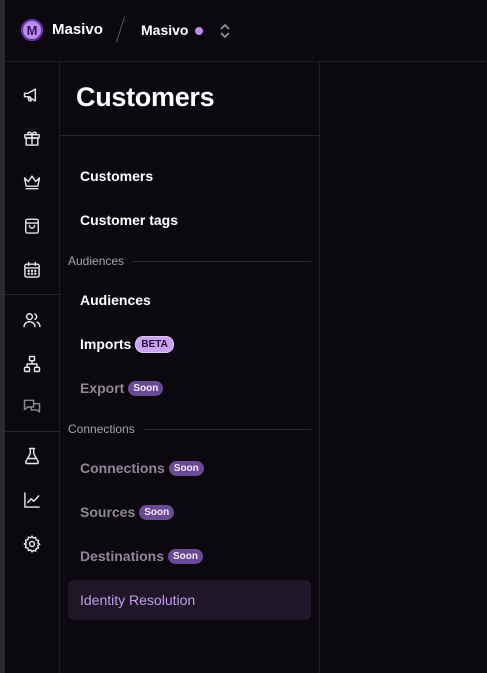 This screenshot has width=487, height=673. What do you see at coordinates (129, 220) in the screenshot?
I see `nav-item-label: Customer tags` at bounding box center [129, 220].